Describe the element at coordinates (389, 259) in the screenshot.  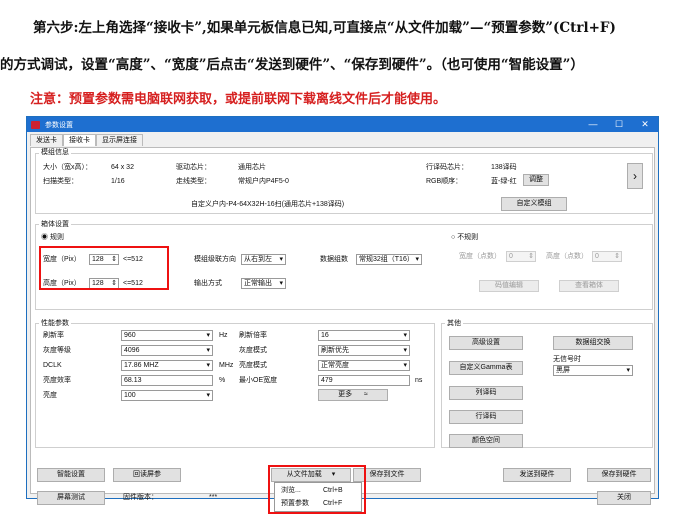
I see `group-select: 常规32组（T16）` at that location.